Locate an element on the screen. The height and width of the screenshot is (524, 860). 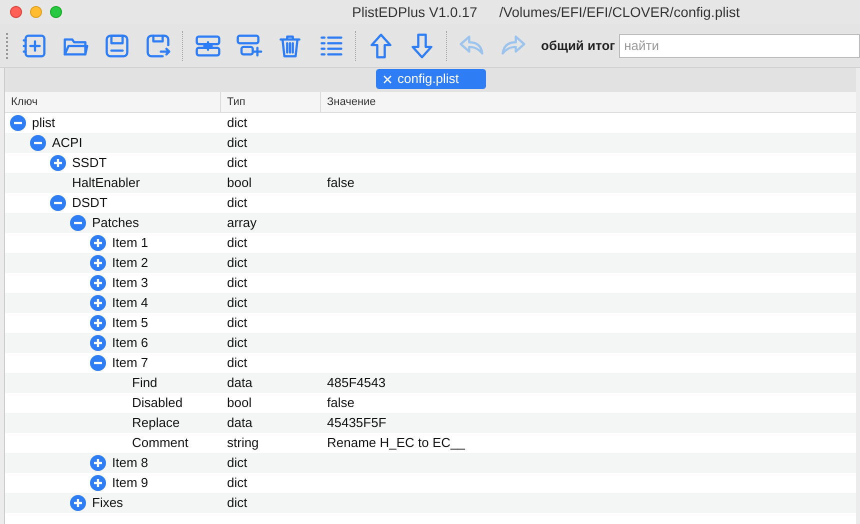
table-row: Item 4 dict is located at coordinates (430, 303).